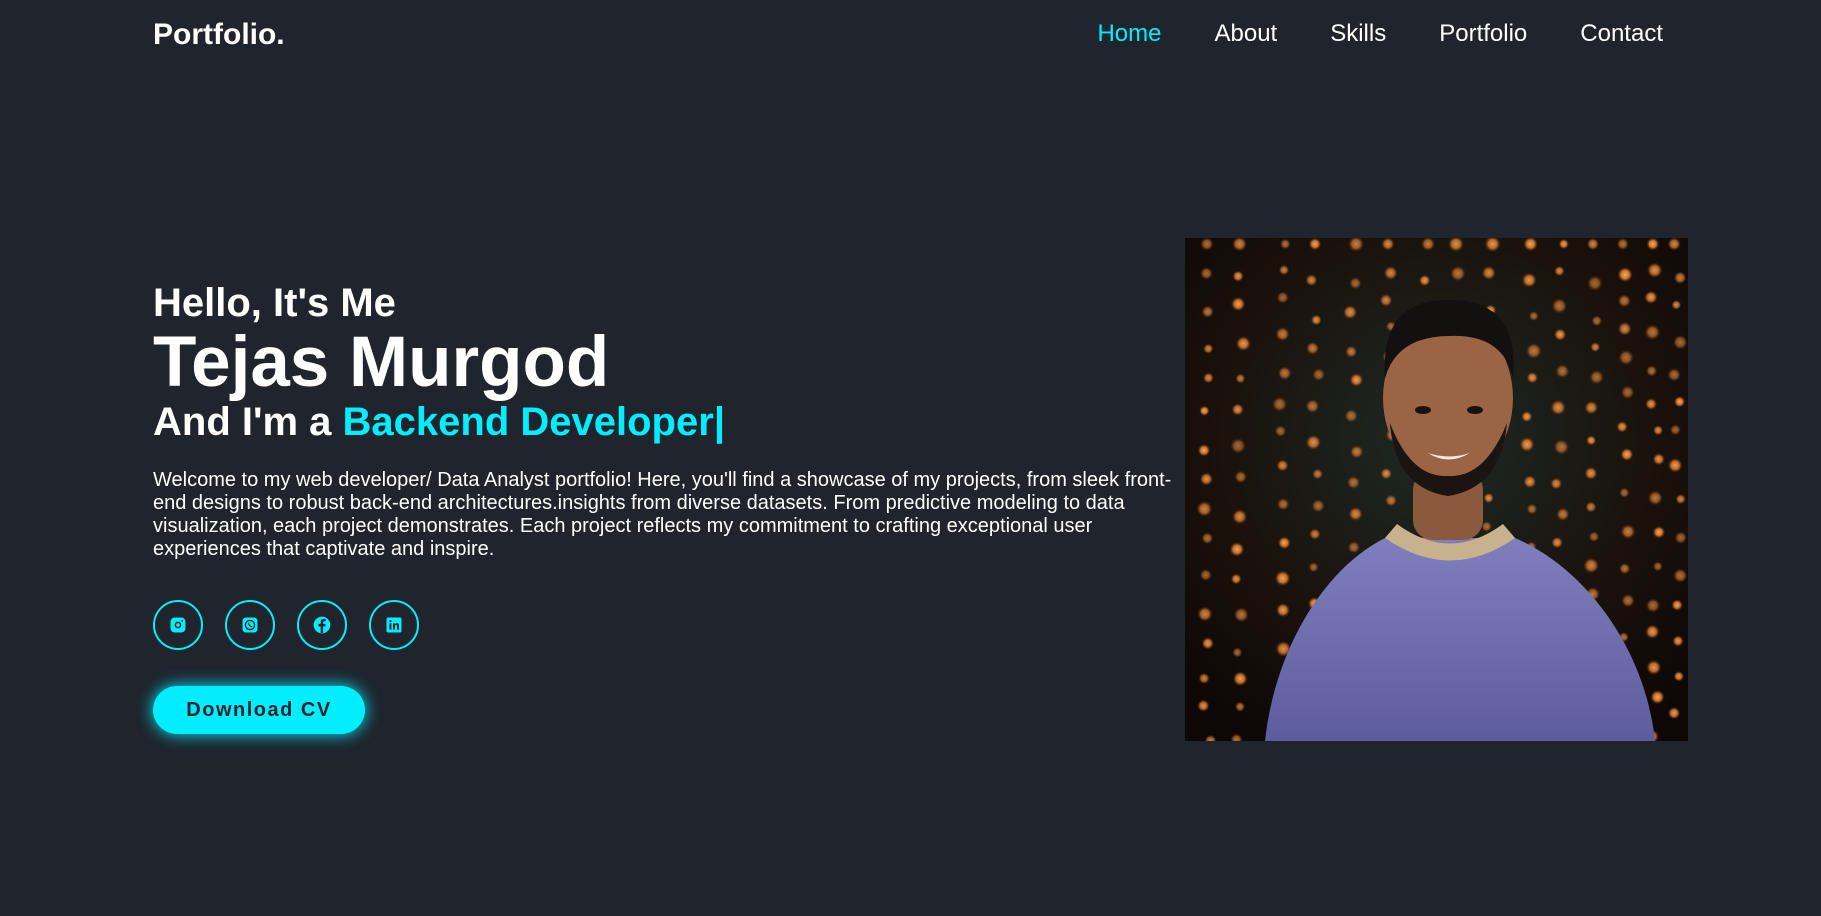 This screenshot has width=1821, height=916. What do you see at coordinates (1358, 34) in the screenshot?
I see `nav-skills: Skills` at bounding box center [1358, 34].